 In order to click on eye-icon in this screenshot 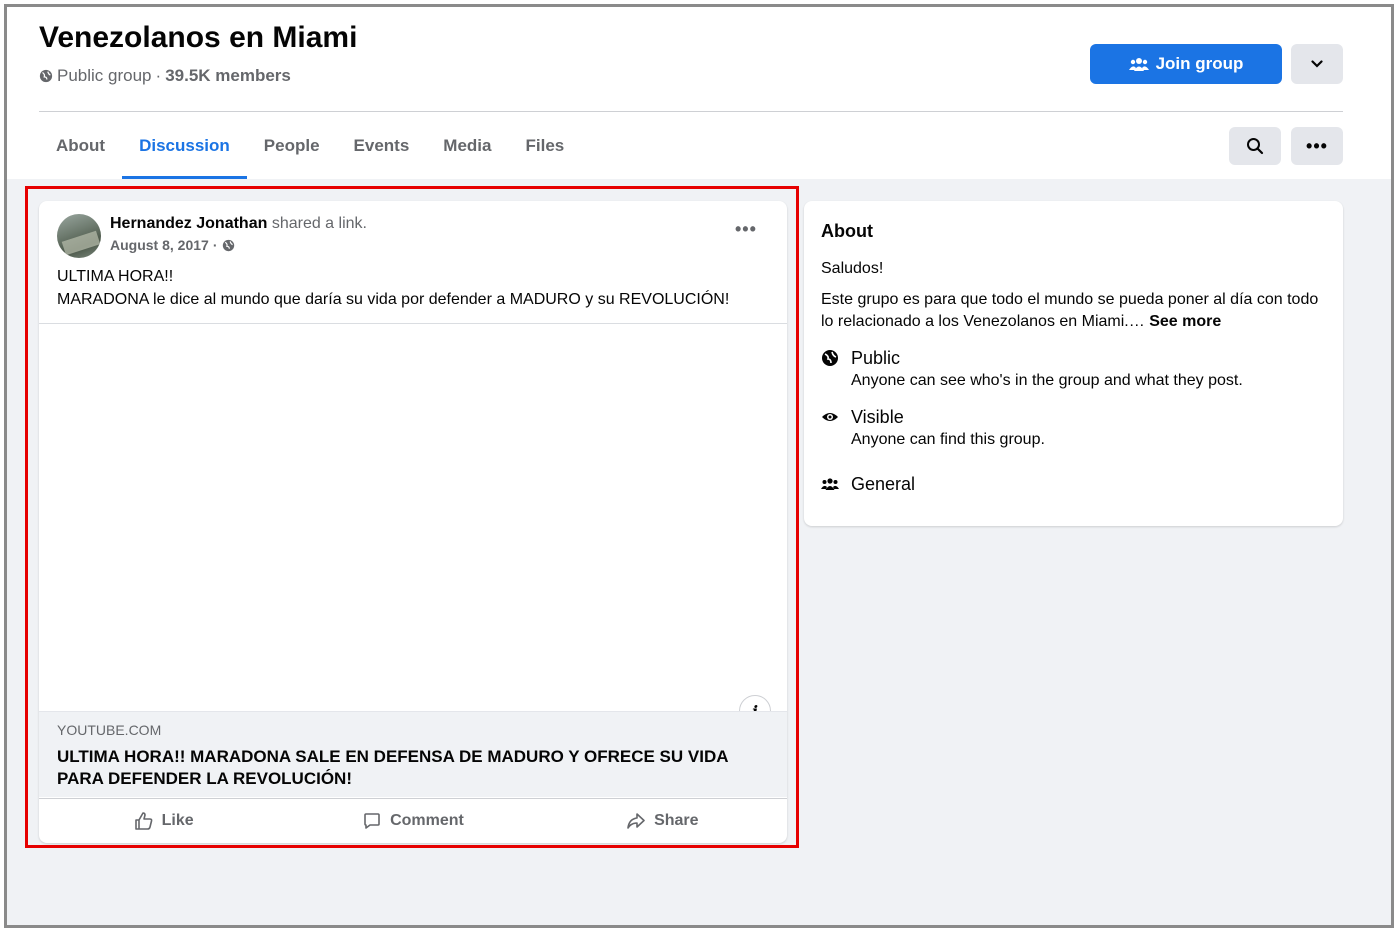, I will do `click(830, 417)`.